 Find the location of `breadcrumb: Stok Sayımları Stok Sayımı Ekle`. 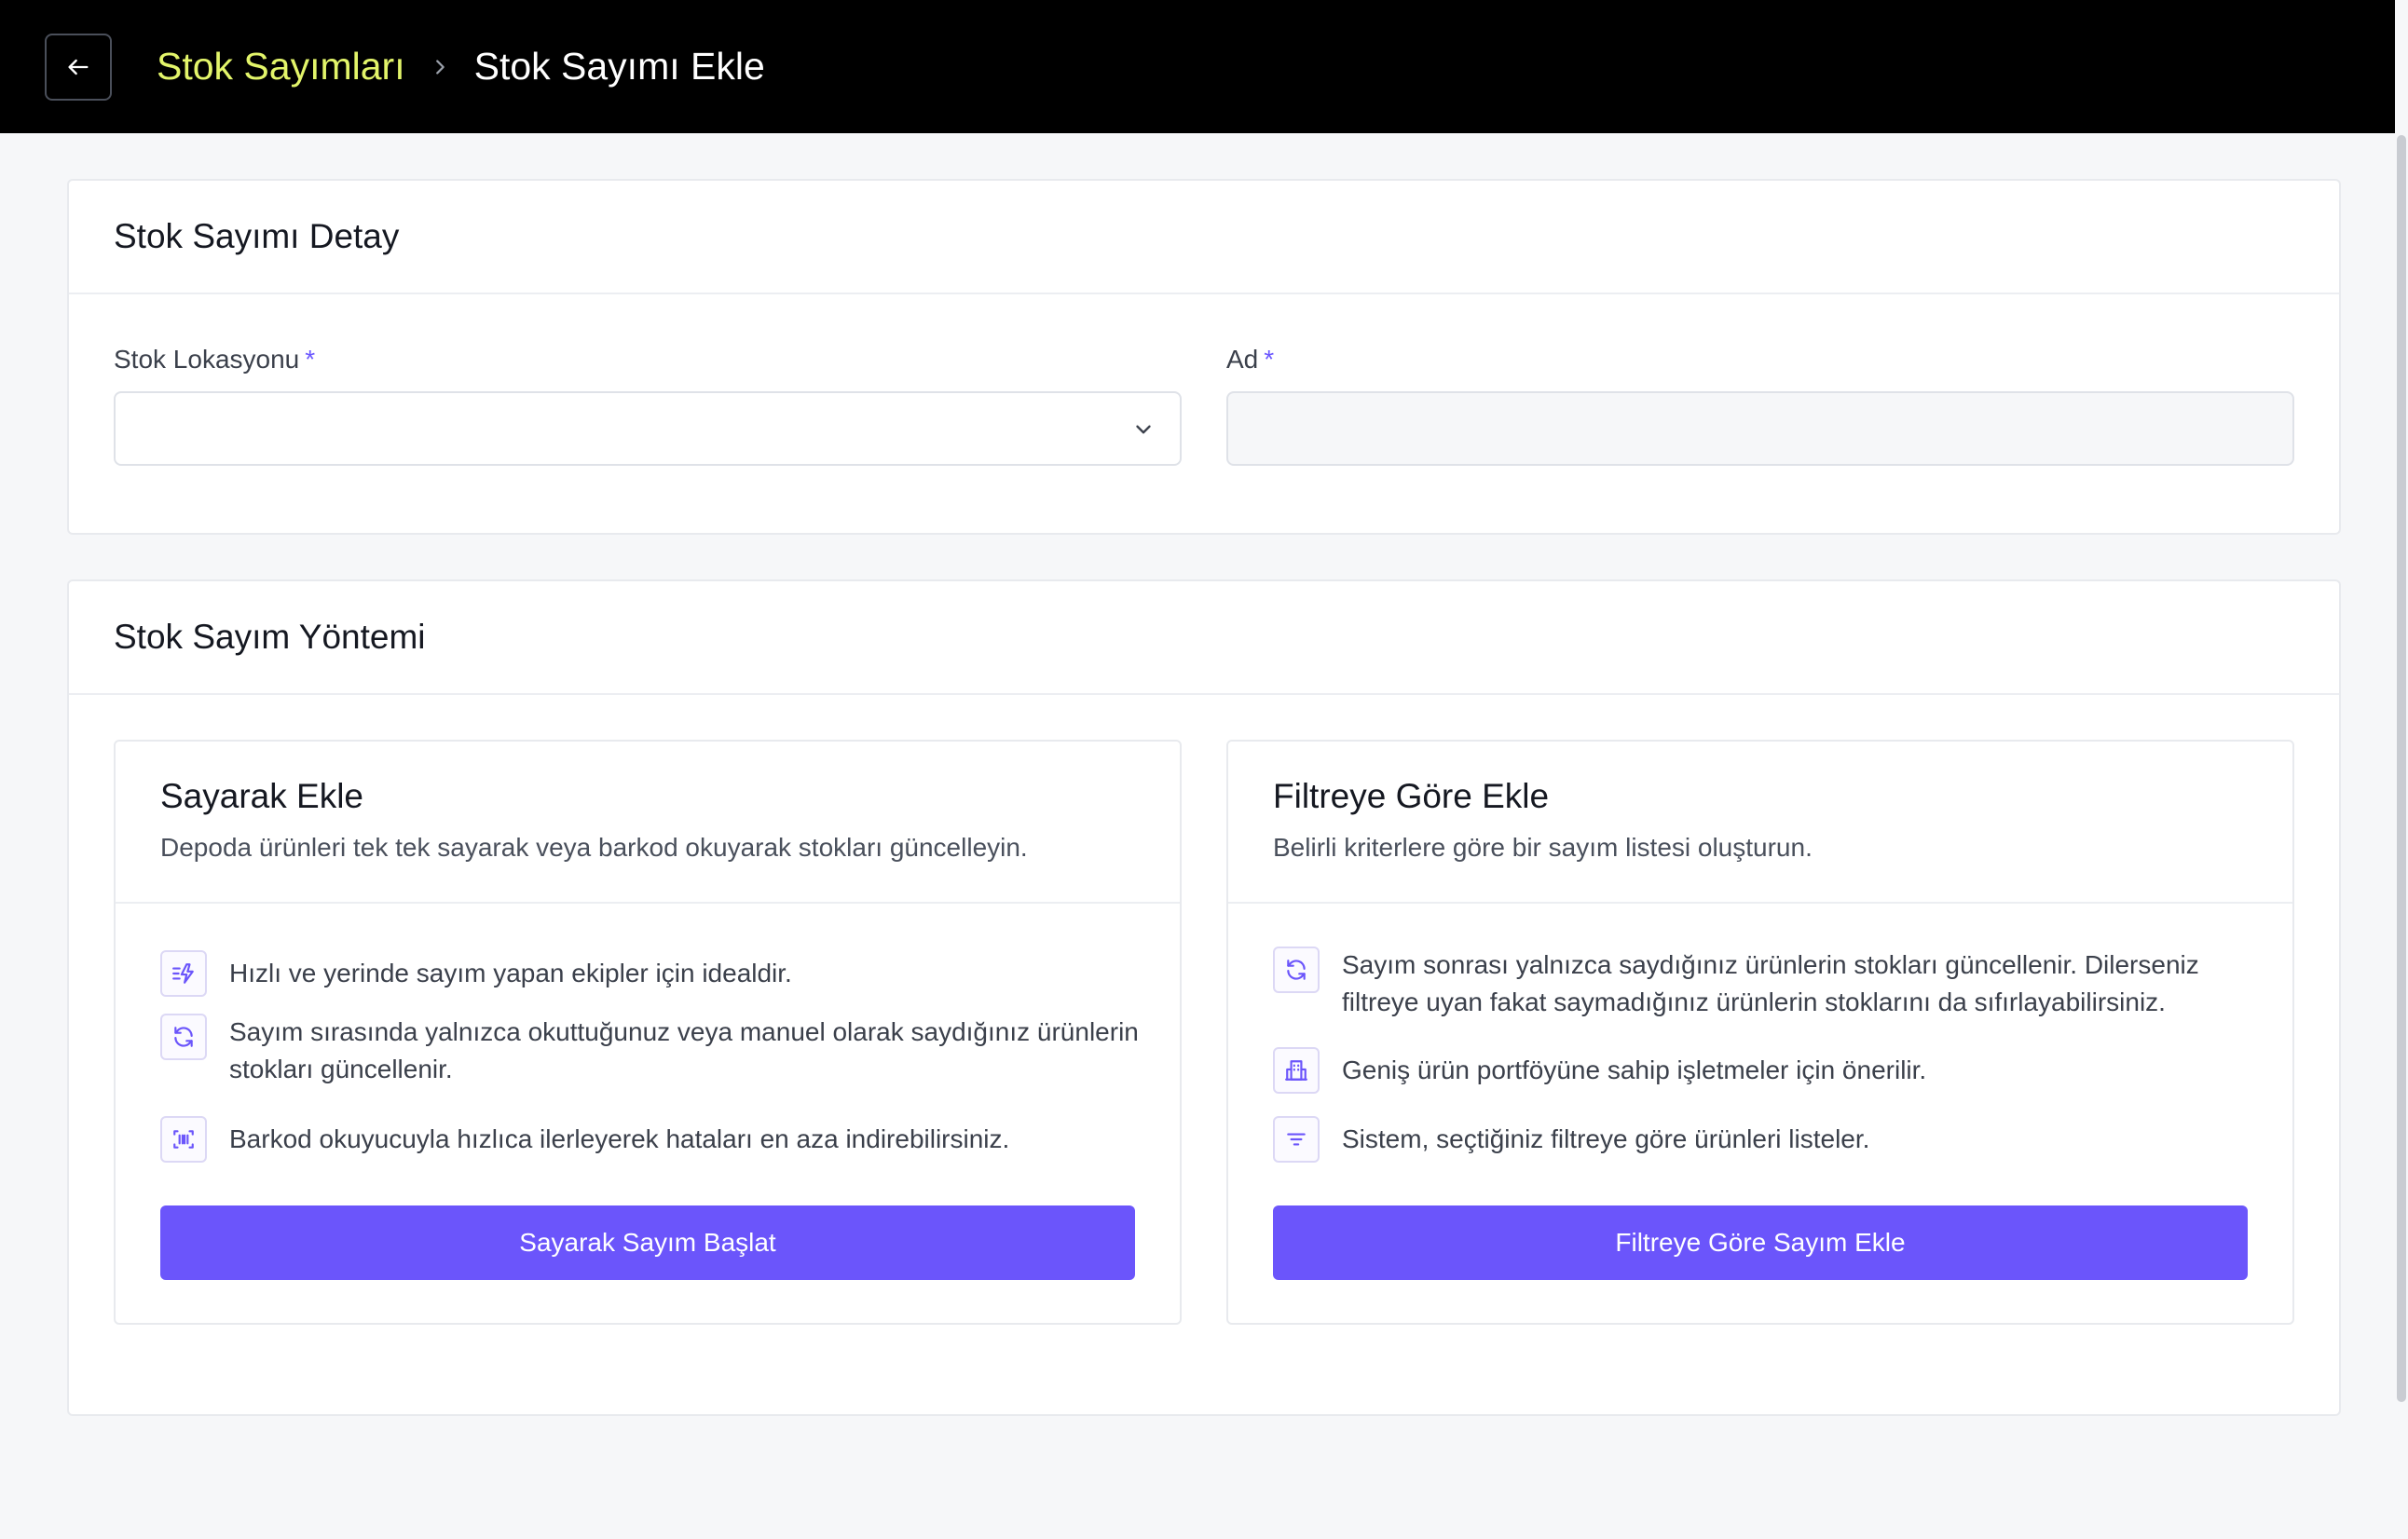

breadcrumb: Stok Sayımları Stok Sayımı Ekle is located at coordinates (461, 66).